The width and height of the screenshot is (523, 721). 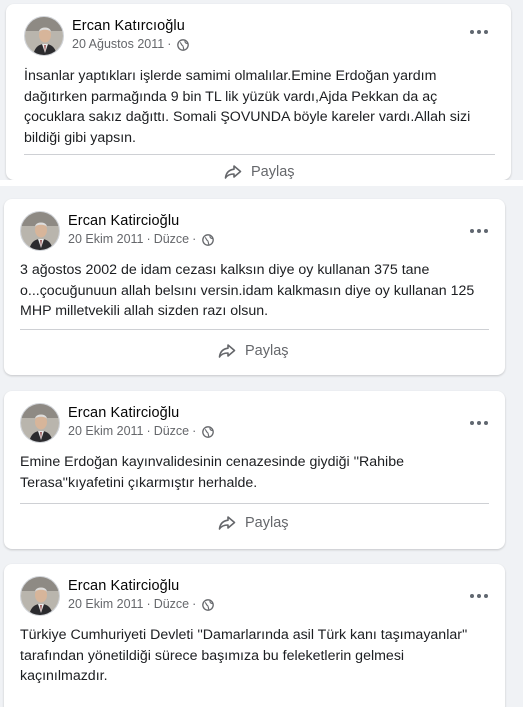 What do you see at coordinates (118, 44) in the screenshot?
I see `post-date: 20 Ağustos 2011` at bounding box center [118, 44].